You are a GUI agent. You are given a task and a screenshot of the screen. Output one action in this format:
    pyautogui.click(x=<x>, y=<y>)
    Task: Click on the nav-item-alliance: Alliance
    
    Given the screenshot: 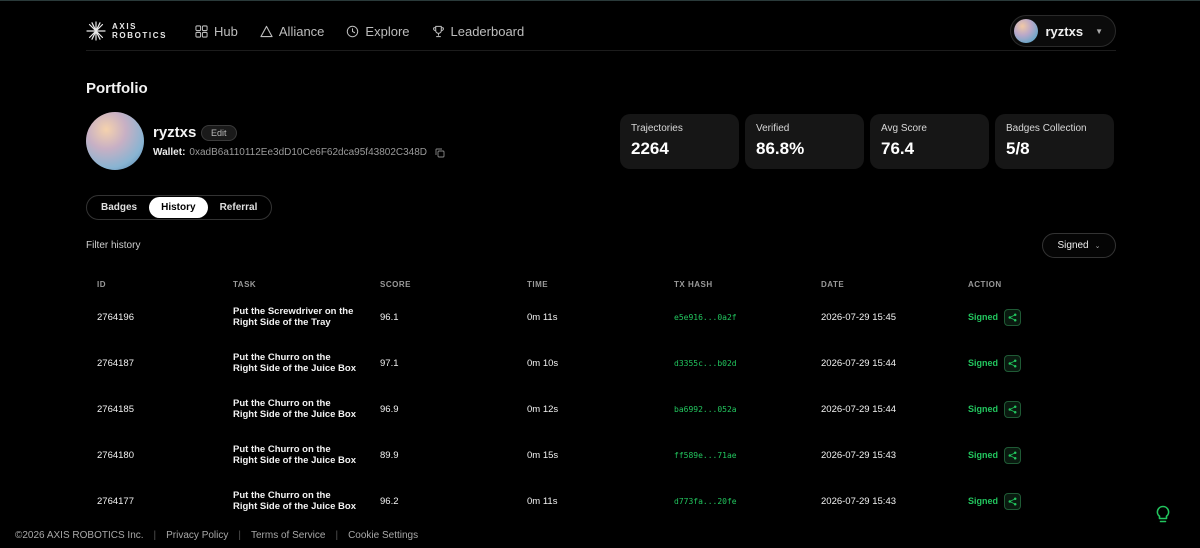 What is the action you would take?
    pyautogui.click(x=292, y=31)
    